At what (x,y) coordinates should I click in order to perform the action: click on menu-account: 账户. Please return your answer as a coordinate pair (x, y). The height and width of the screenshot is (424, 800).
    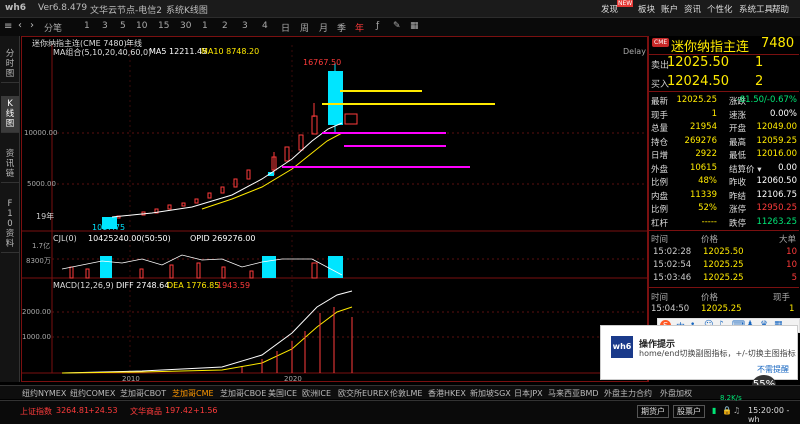
    Looking at the image, I should click on (669, 9).